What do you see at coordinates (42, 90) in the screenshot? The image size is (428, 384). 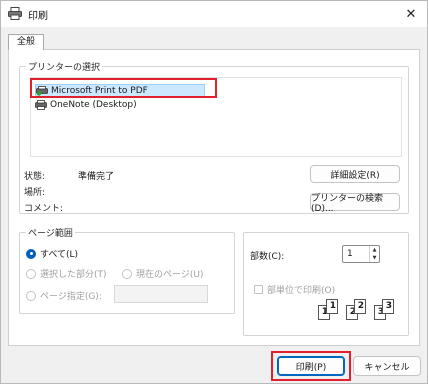 I see `pdf-printer-icon` at bounding box center [42, 90].